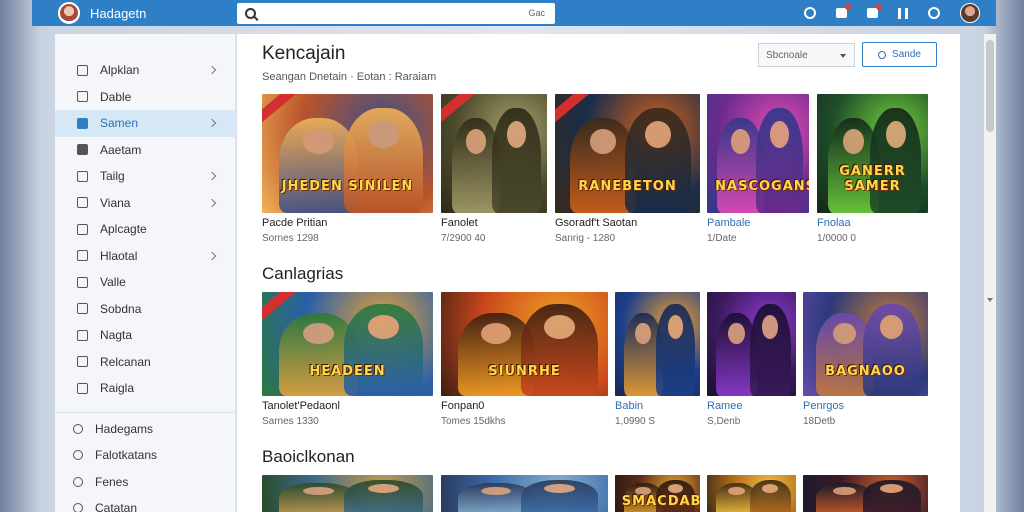 The width and height of the screenshot is (1024, 512). I want to click on game-card: BAGNAOO Penrgos 18Detb, so click(865, 359).